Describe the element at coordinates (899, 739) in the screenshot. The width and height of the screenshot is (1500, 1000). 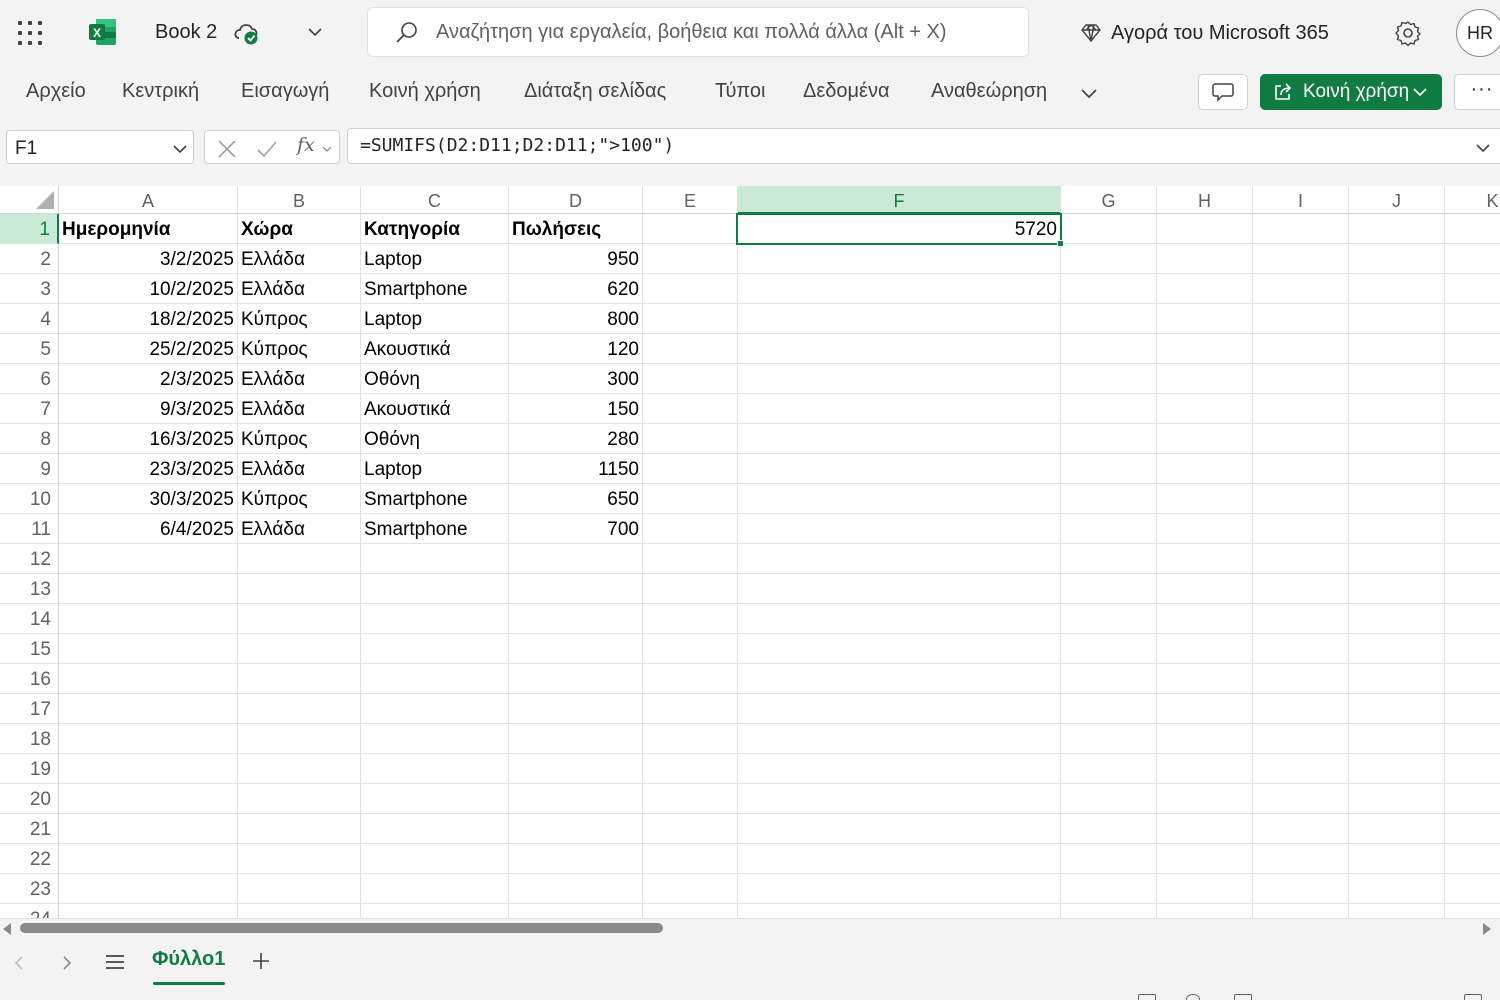
I see `cell-f18` at that location.